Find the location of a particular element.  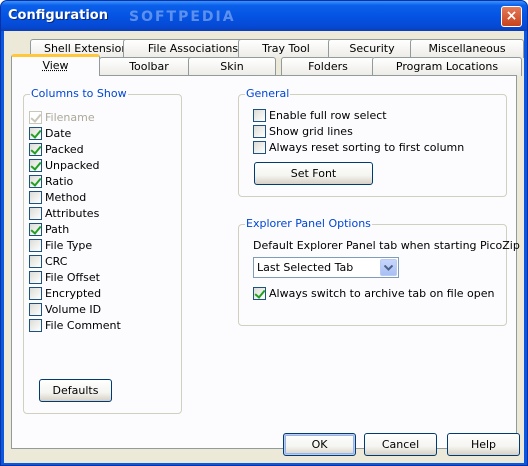

close-button: × is located at coordinates (511, 16).